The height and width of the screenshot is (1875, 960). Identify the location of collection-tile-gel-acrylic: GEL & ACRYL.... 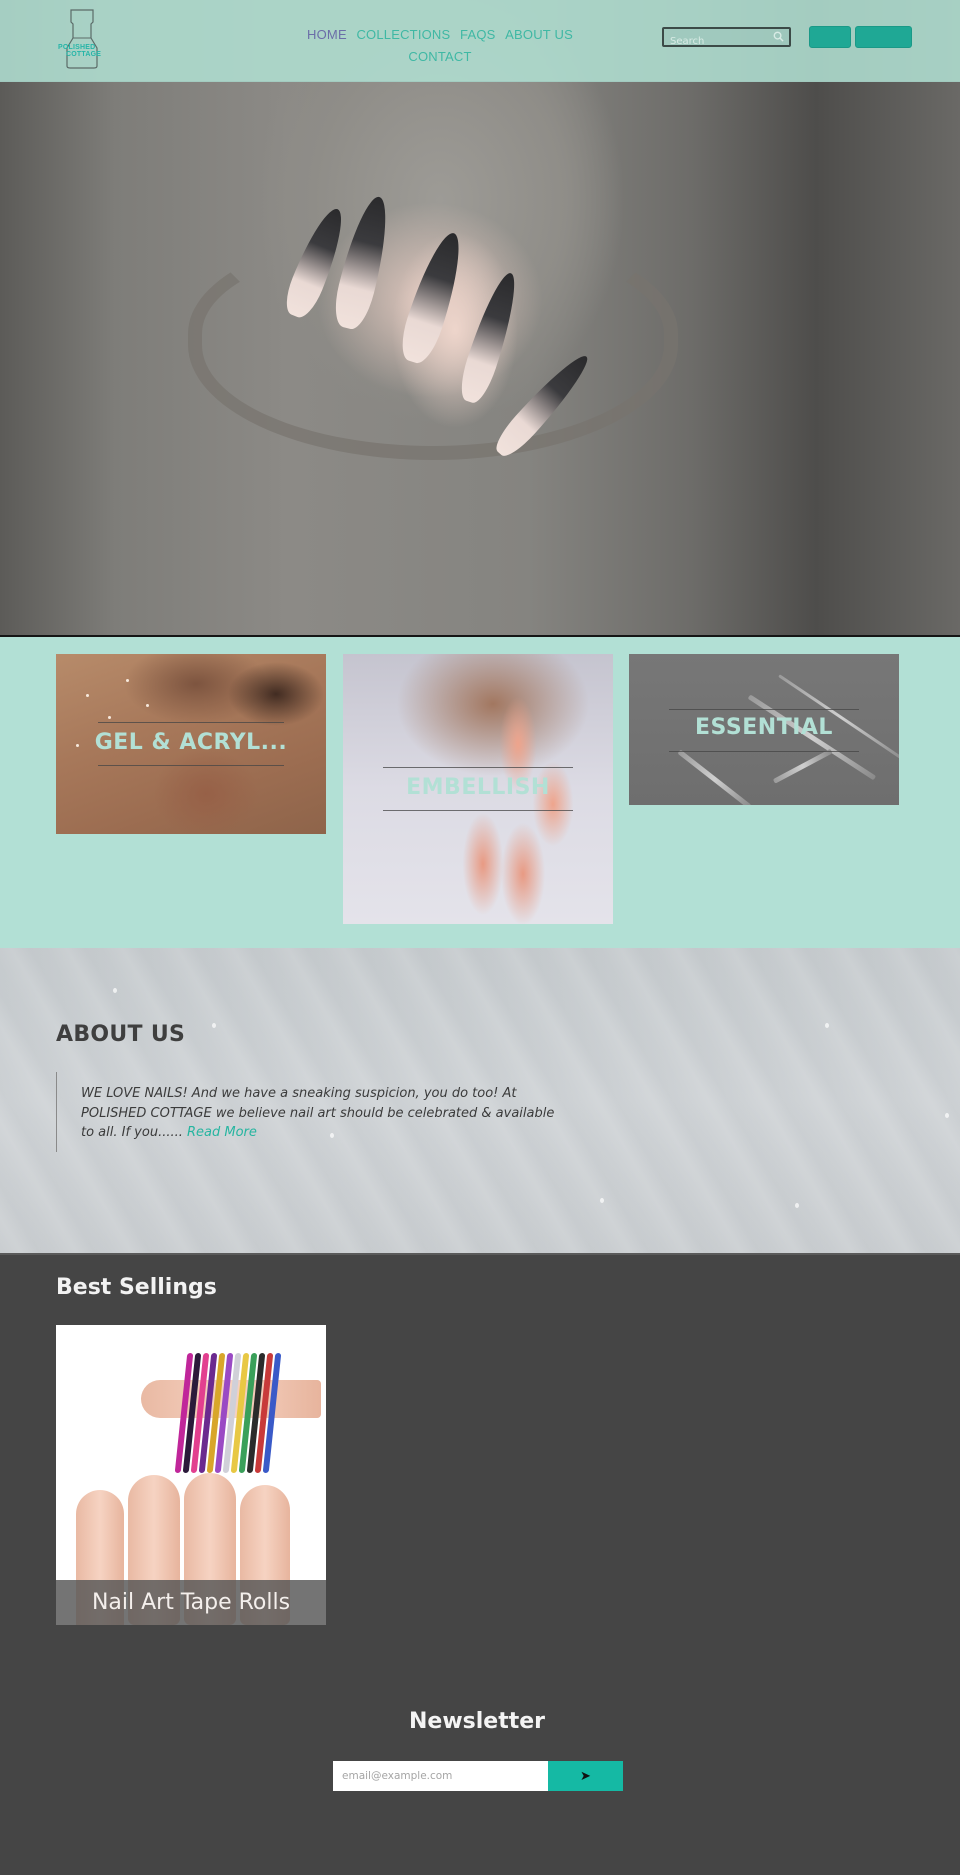
(191, 744).